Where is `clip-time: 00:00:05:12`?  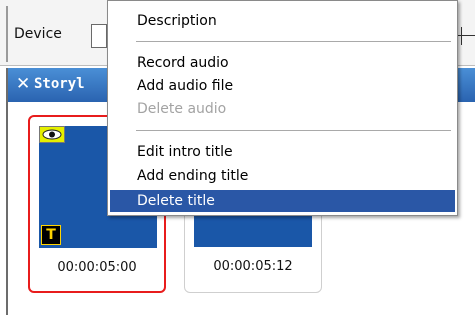
clip-time: 00:00:05:12 is located at coordinates (253, 266).